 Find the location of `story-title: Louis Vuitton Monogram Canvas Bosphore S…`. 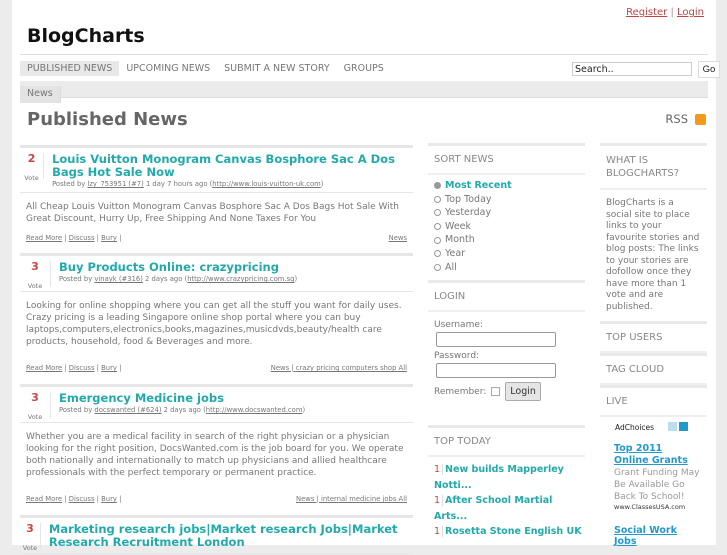

story-title: Louis Vuitton Monogram Canvas Bosphore S… is located at coordinates (232, 166).